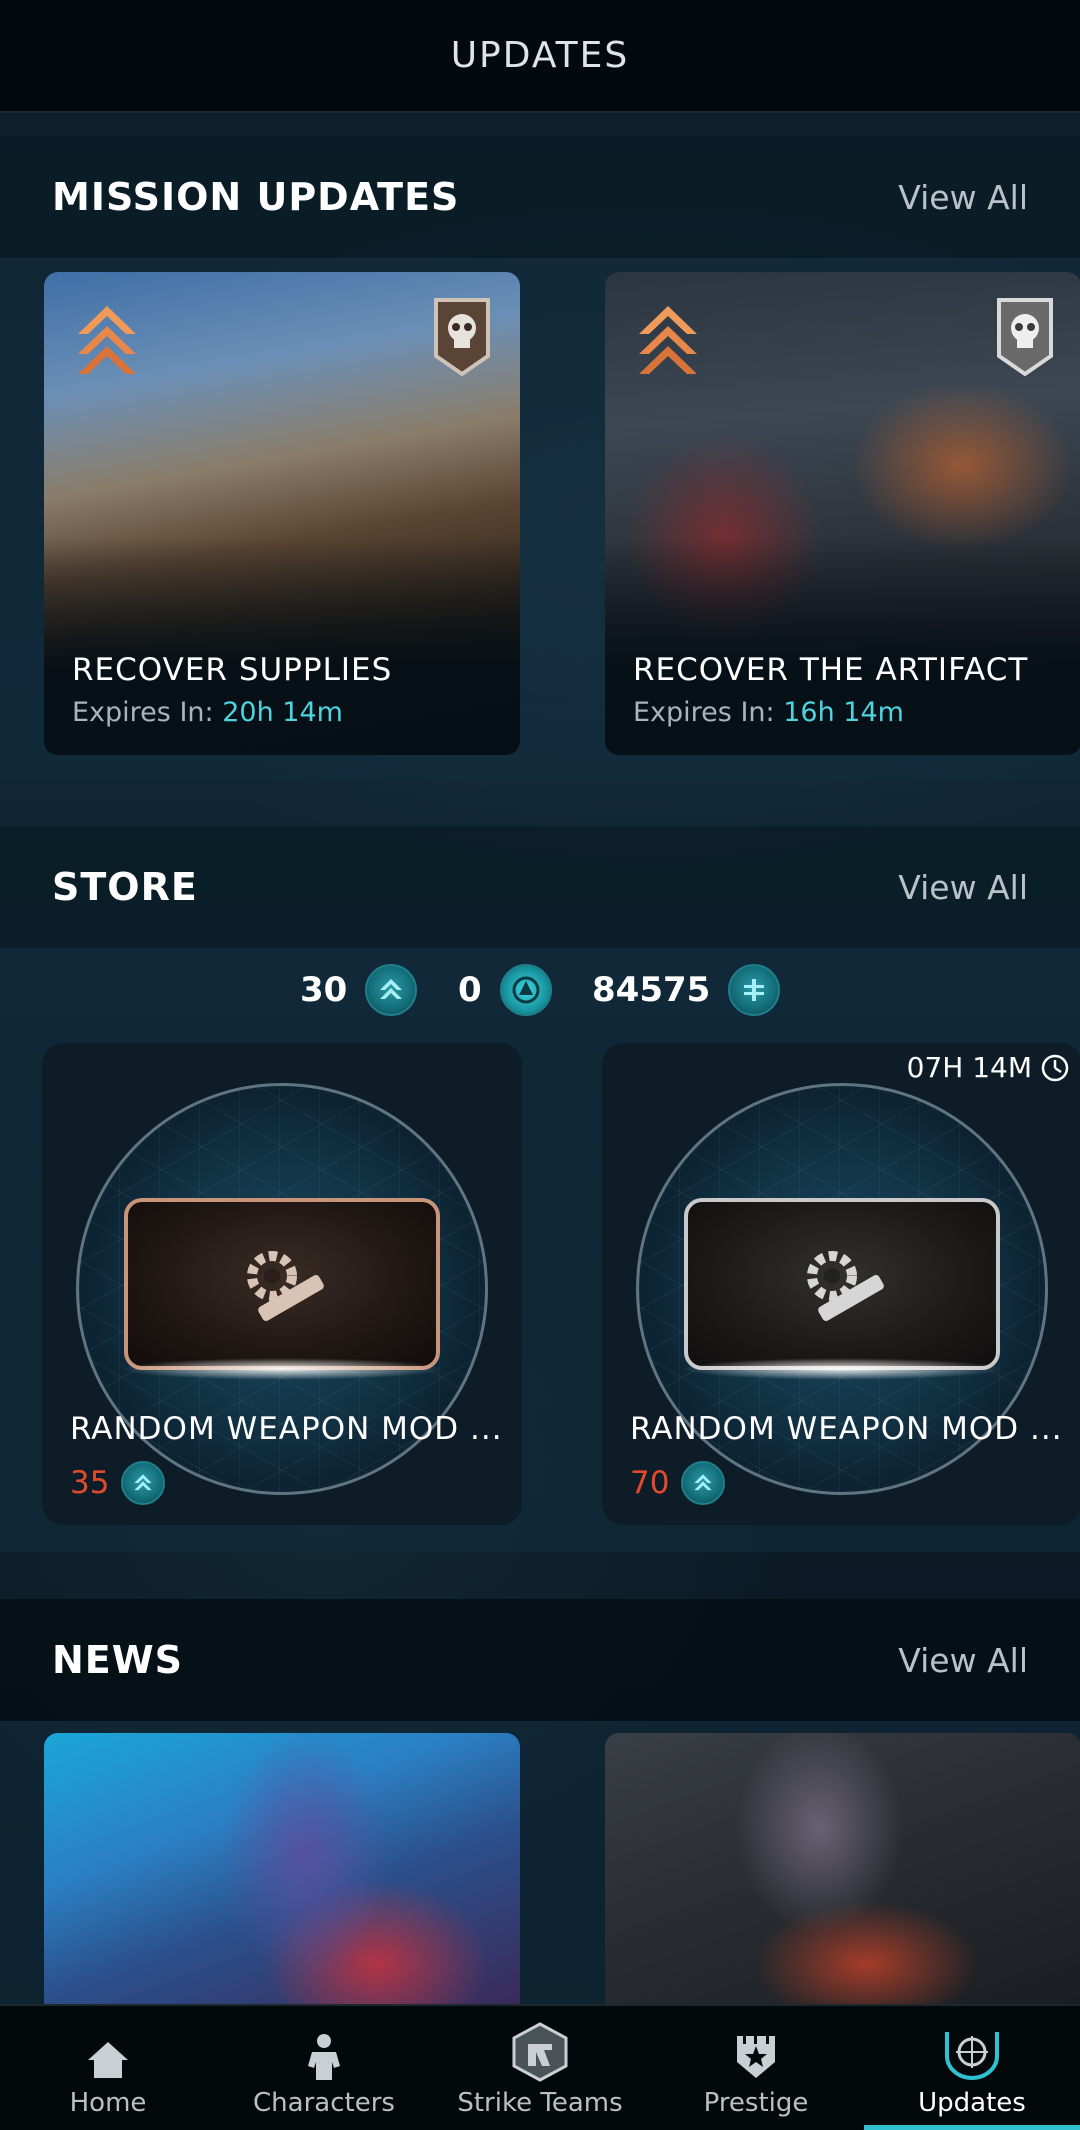 The image size is (1080, 2130). What do you see at coordinates (256, 197) in the screenshot?
I see `section-title: MISSION UPDATES` at bounding box center [256, 197].